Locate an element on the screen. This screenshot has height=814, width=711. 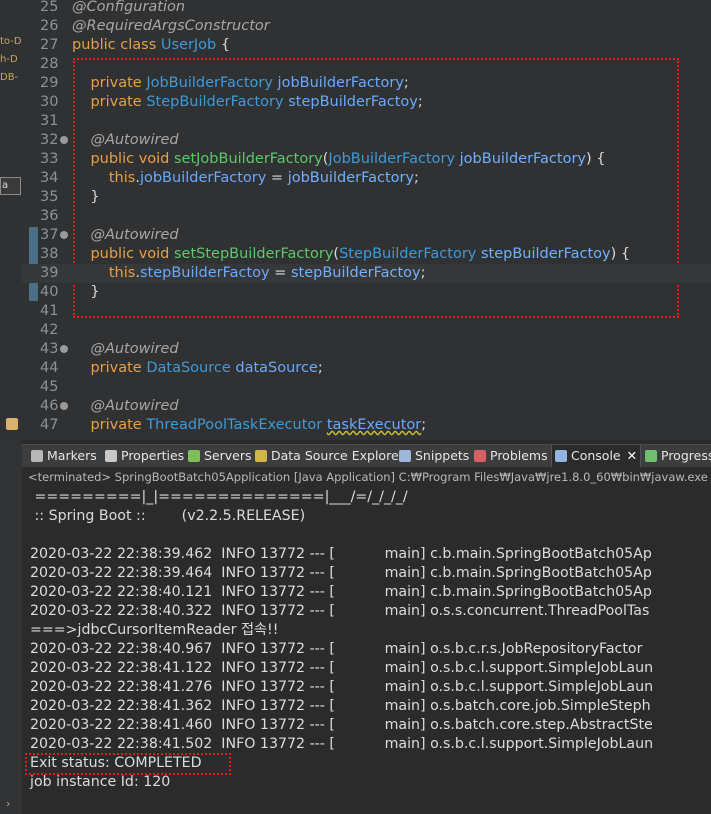
code-token: void is located at coordinates (156, 159).